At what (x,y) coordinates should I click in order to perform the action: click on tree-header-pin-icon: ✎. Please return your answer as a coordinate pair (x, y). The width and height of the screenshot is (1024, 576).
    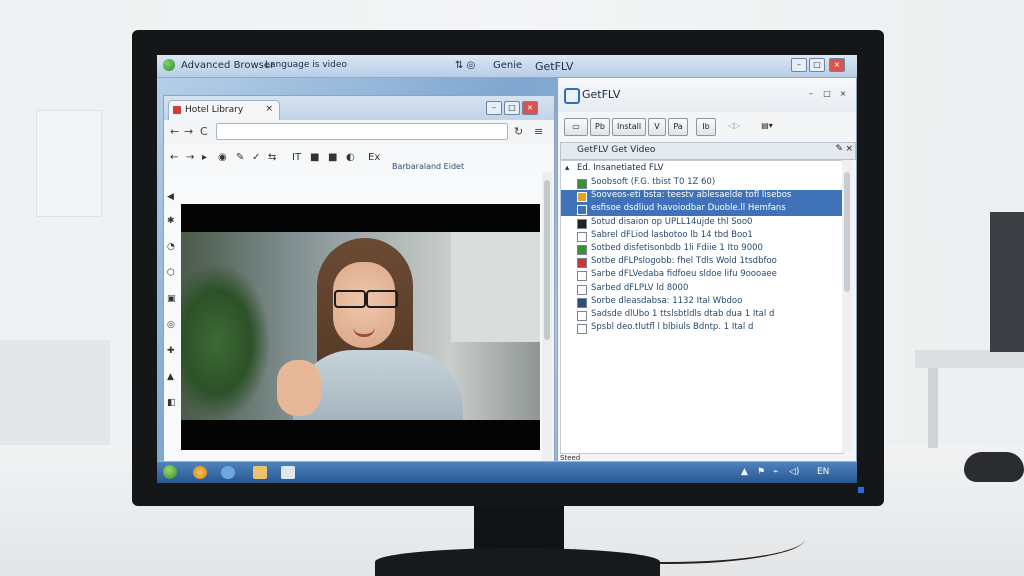
    Looking at the image, I should click on (839, 149).